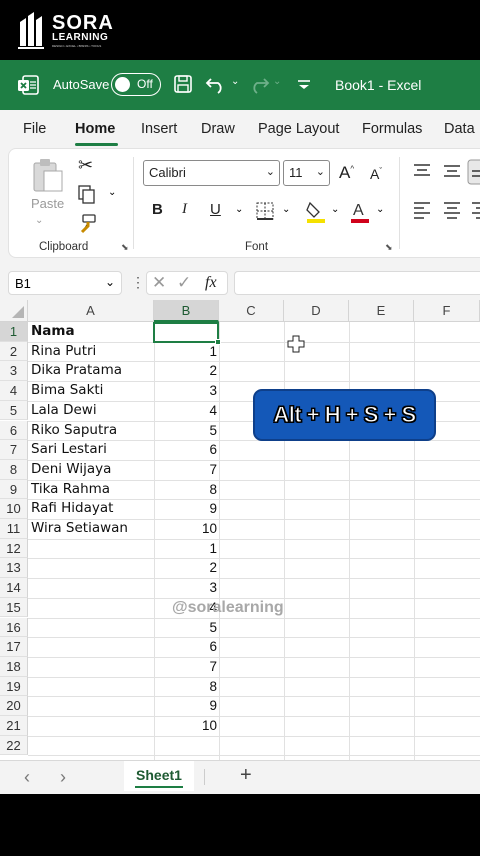 The image size is (480, 856). Describe the element at coordinates (14, 371) in the screenshot. I see `row-header: 3` at that location.